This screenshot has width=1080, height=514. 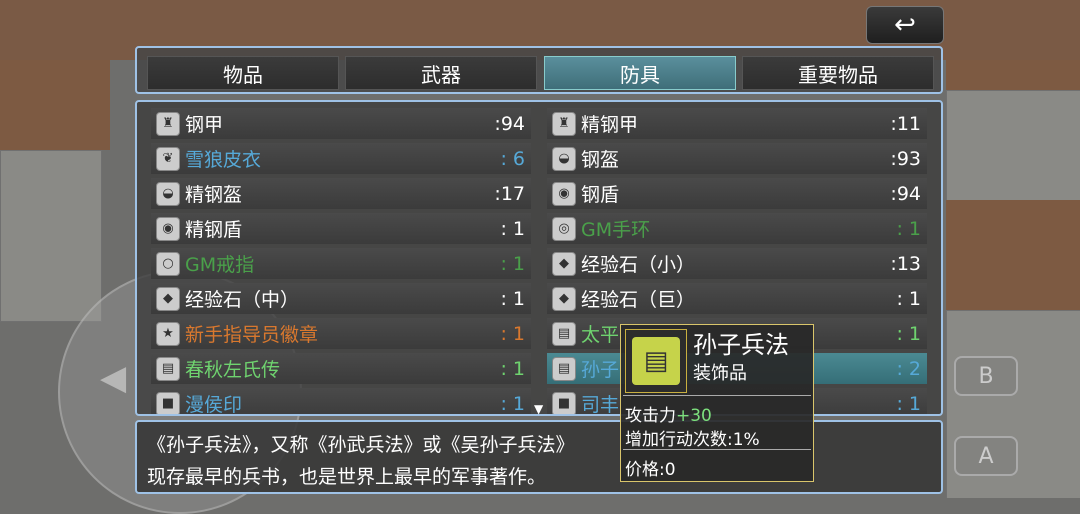 I want to click on item-image: ▤, so click(x=656, y=361).